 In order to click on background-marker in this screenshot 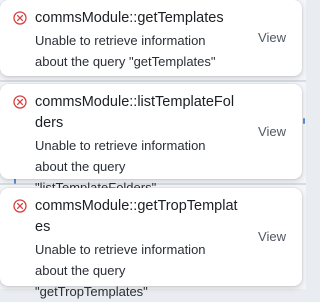, I will do `click(304, 121)`.